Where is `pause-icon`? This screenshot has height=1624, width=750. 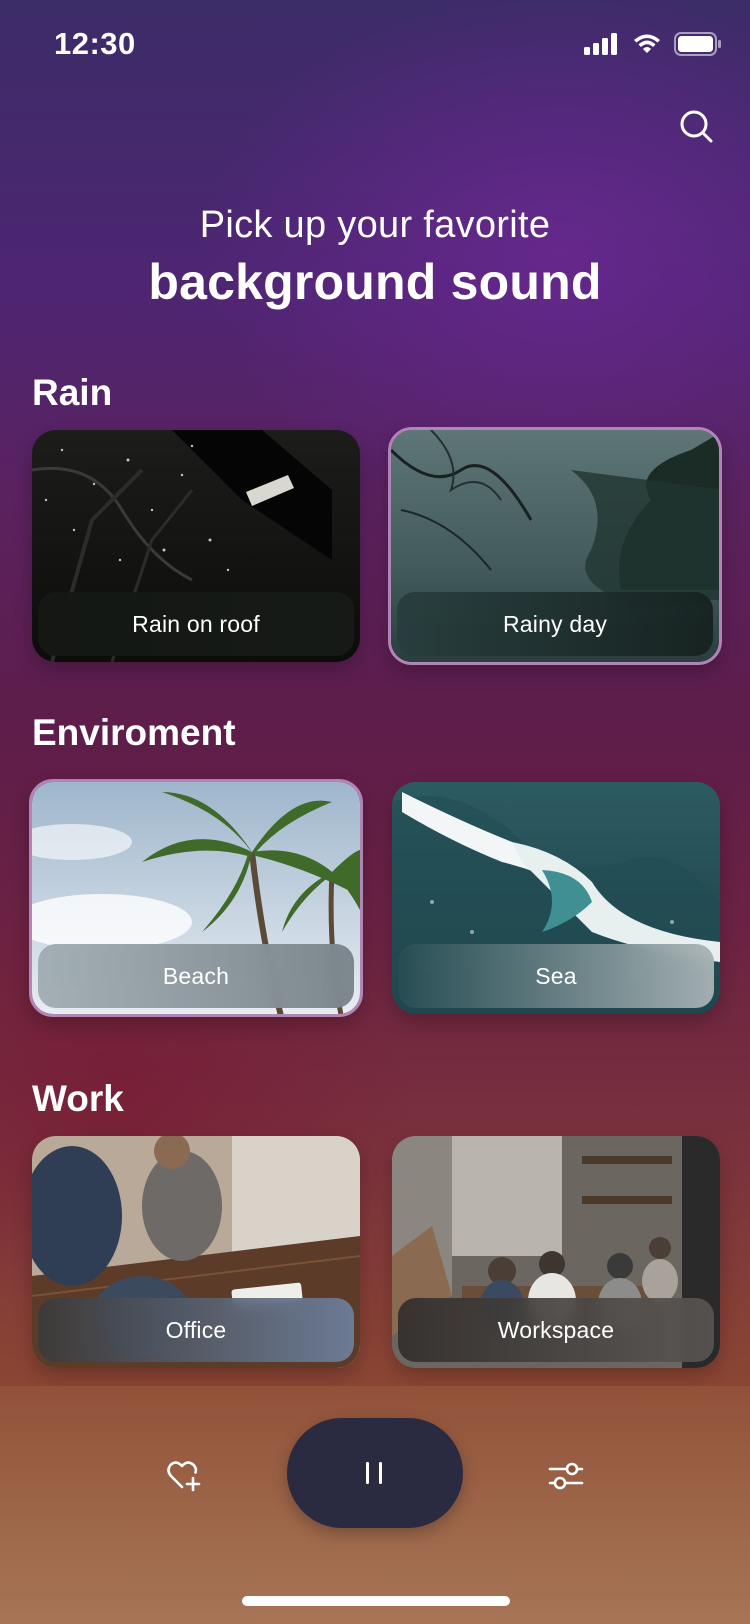 pause-icon is located at coordinates (374, 1473).